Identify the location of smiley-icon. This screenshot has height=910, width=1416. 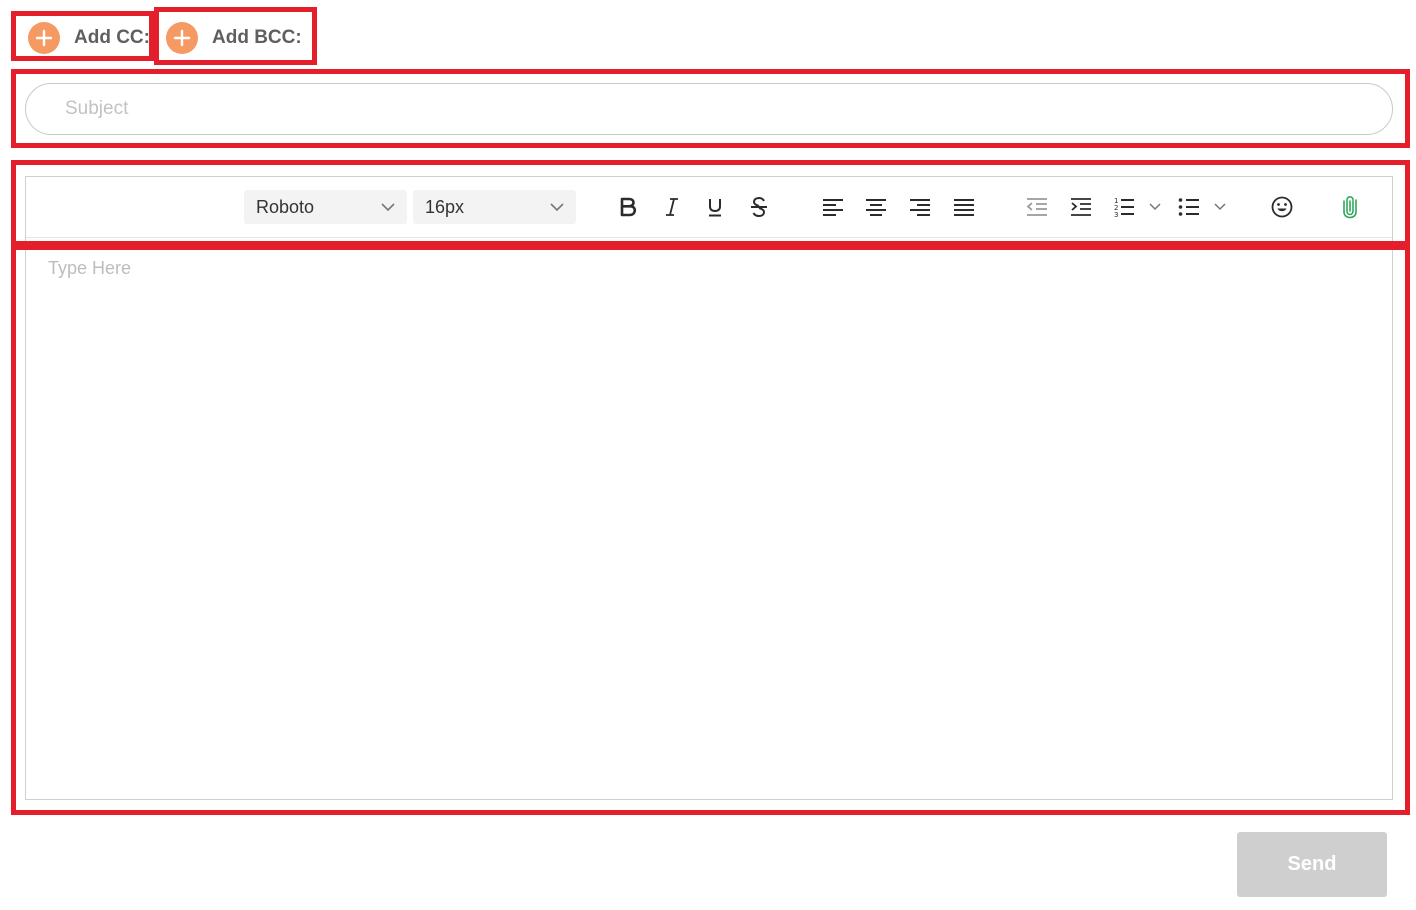
(1282, 207).